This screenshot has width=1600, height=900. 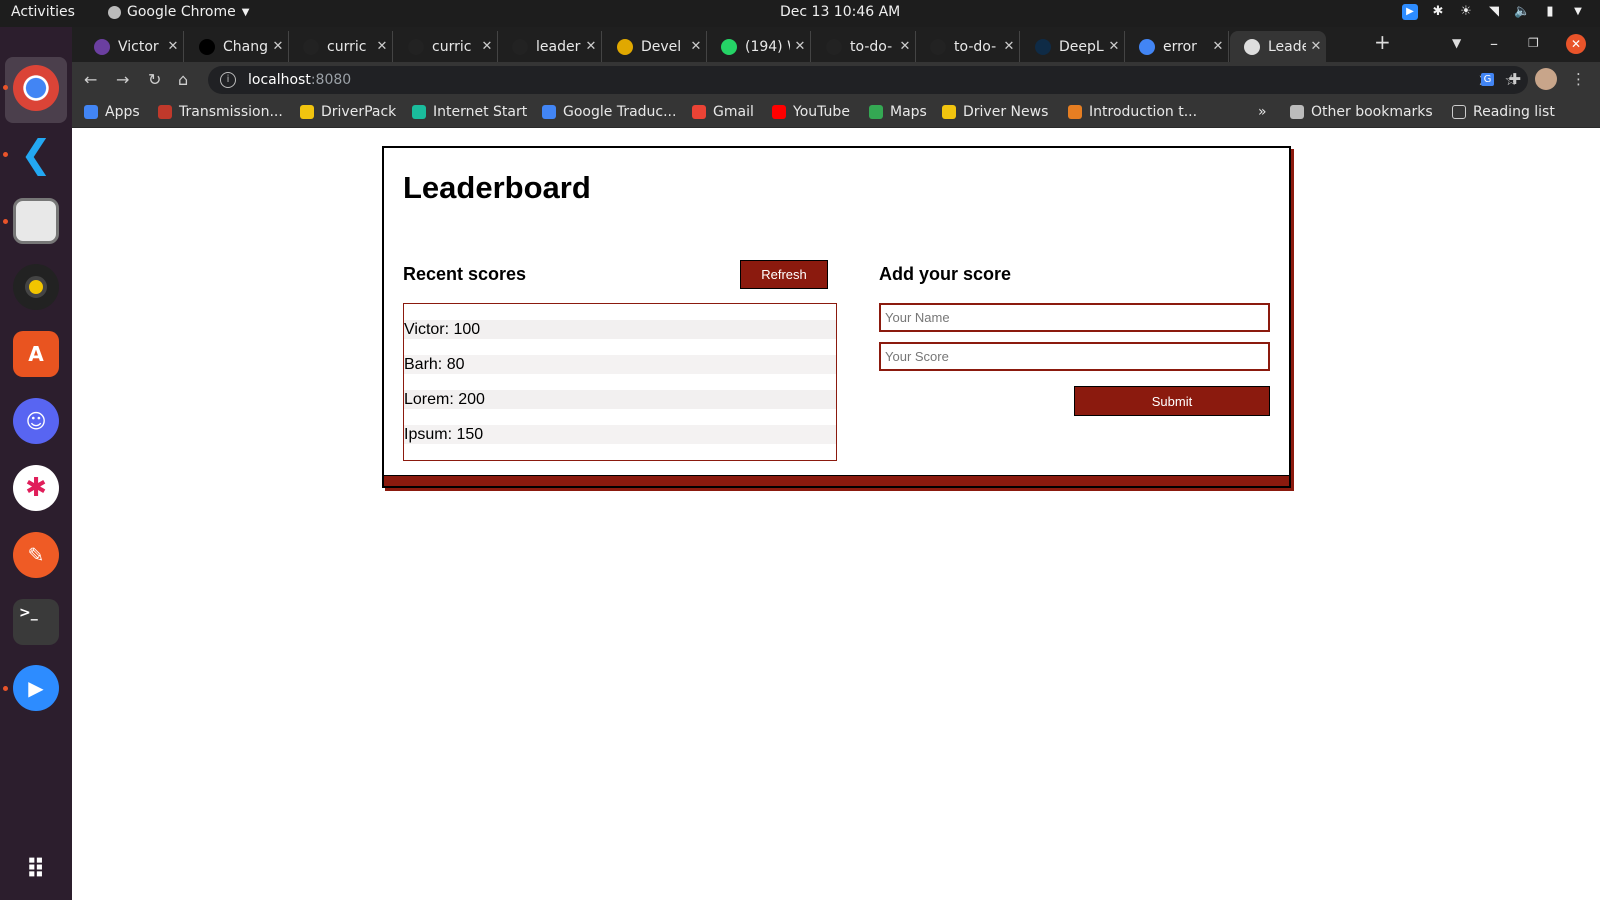 What do you see at coordinates (1522, 12) in the screenshot?
I see `volume-icon: 🔈` at bounding box center [1522, 12].